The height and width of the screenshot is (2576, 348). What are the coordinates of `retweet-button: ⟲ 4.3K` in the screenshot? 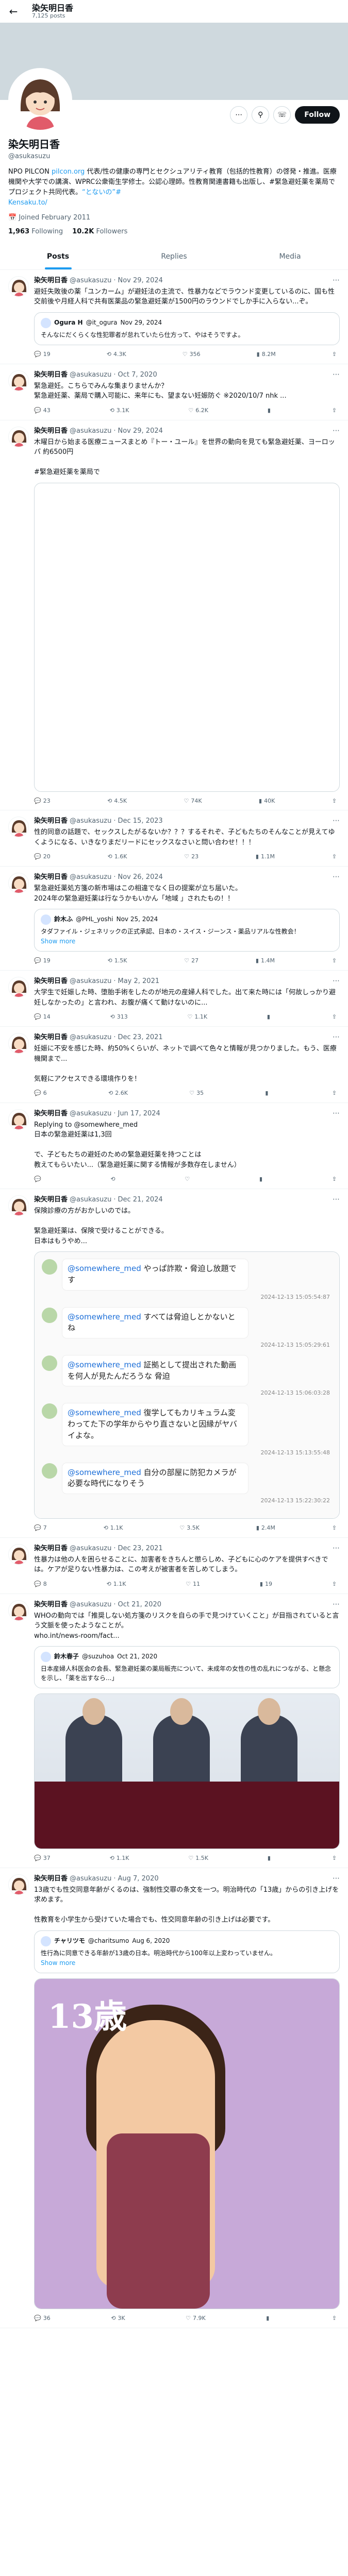 It's located at (116, 354).